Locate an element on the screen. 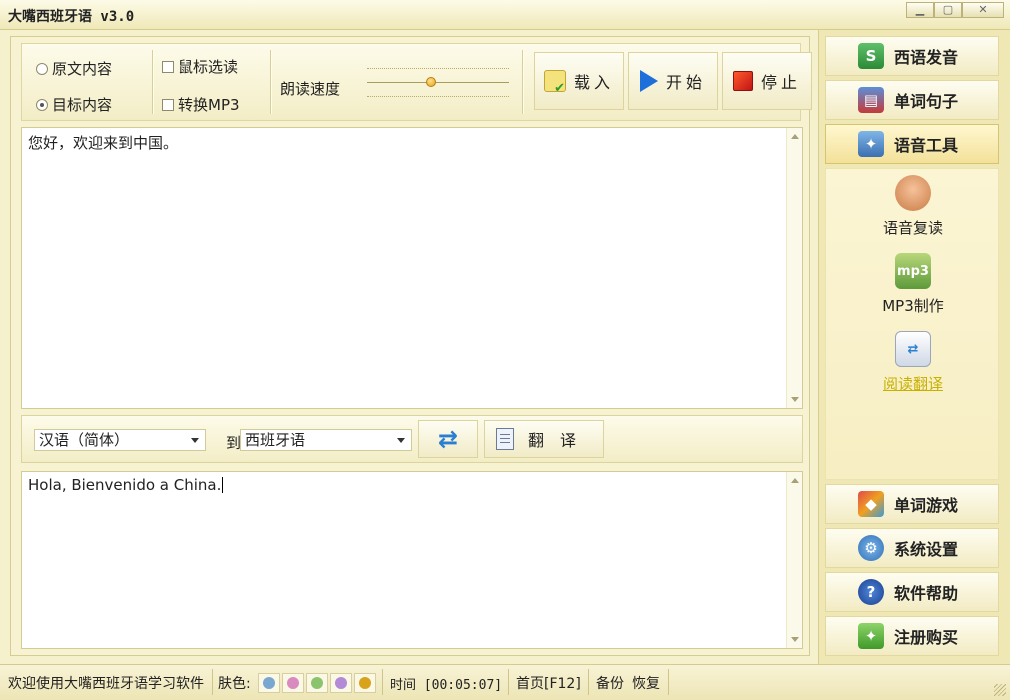 The height and width of the screenshot is (700, 1010). play-icon is located at coordinates (648, 81).